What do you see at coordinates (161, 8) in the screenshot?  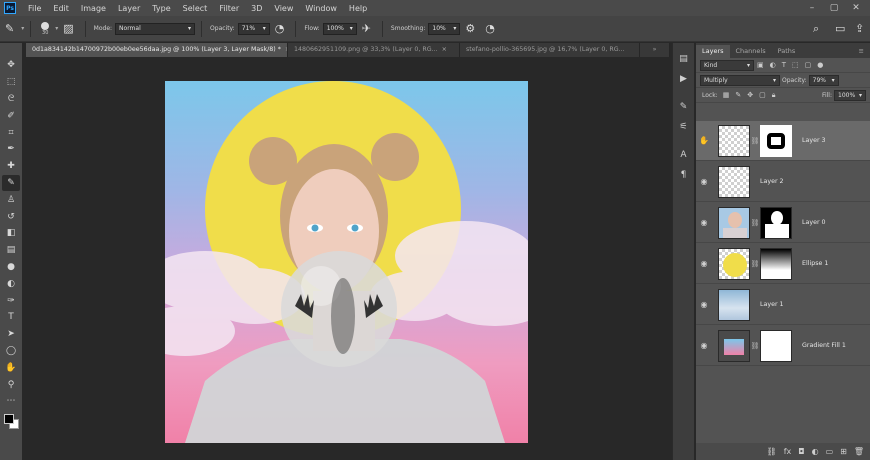 I see `menu-type: Type` at bounding box center [161, 8].